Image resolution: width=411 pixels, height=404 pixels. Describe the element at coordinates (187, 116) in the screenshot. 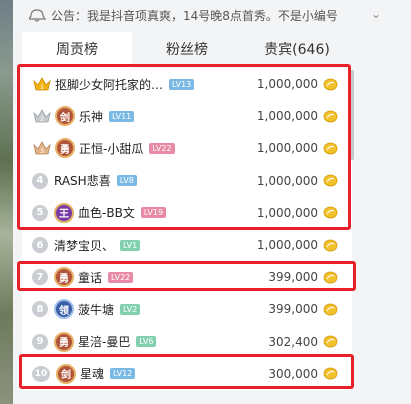

I see `table-row: 2 剑 乐神 LV11 1,000,000` at that location.